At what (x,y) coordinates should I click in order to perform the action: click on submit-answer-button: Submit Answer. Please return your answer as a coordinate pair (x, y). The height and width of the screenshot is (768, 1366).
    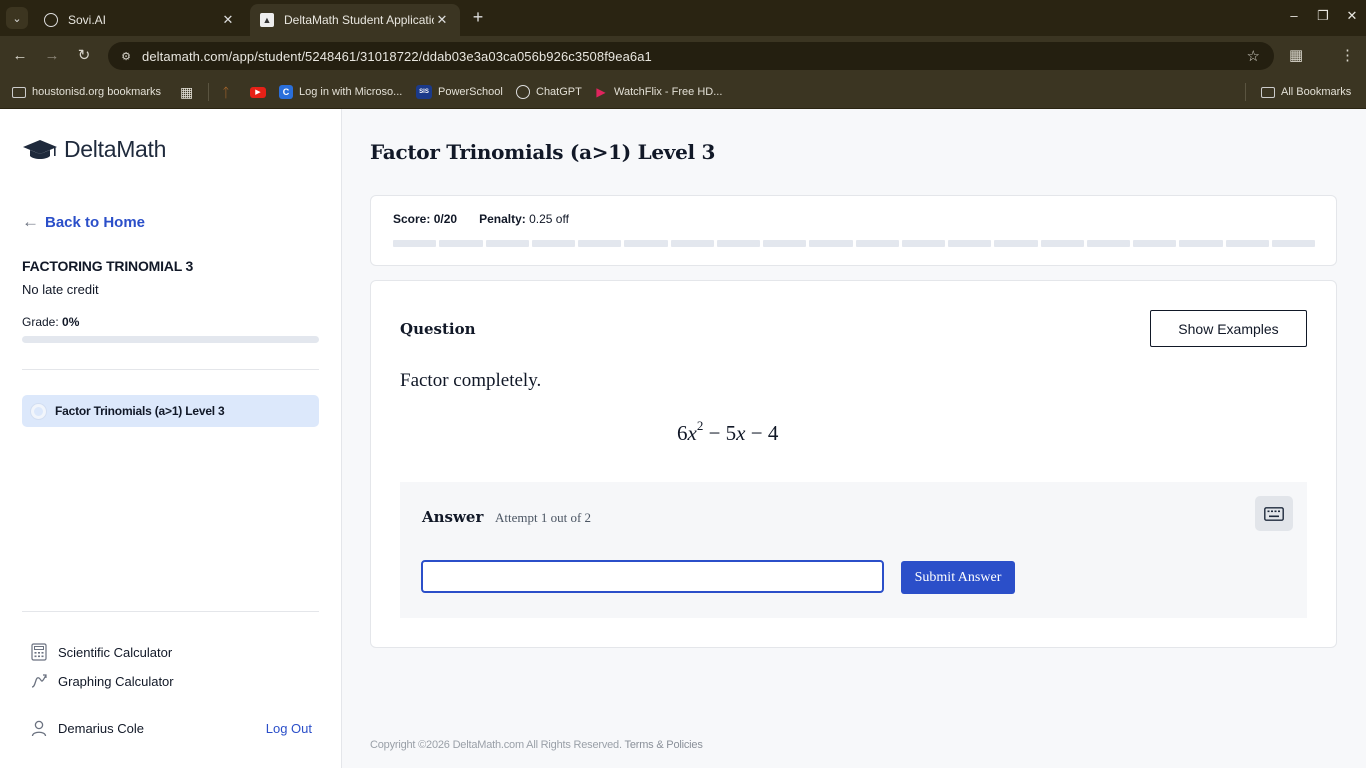
    Looking at the image, I should click on (958, 577).